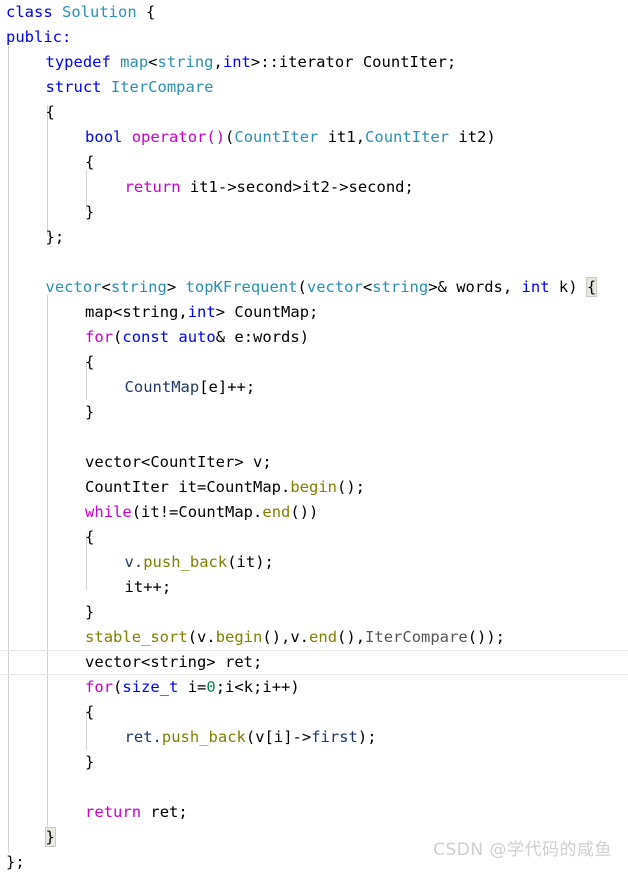 The height and width of the screenshot is (875, 628). I want to click on code-line: ret.push_back(v[i]->first);, so click(314, 737).